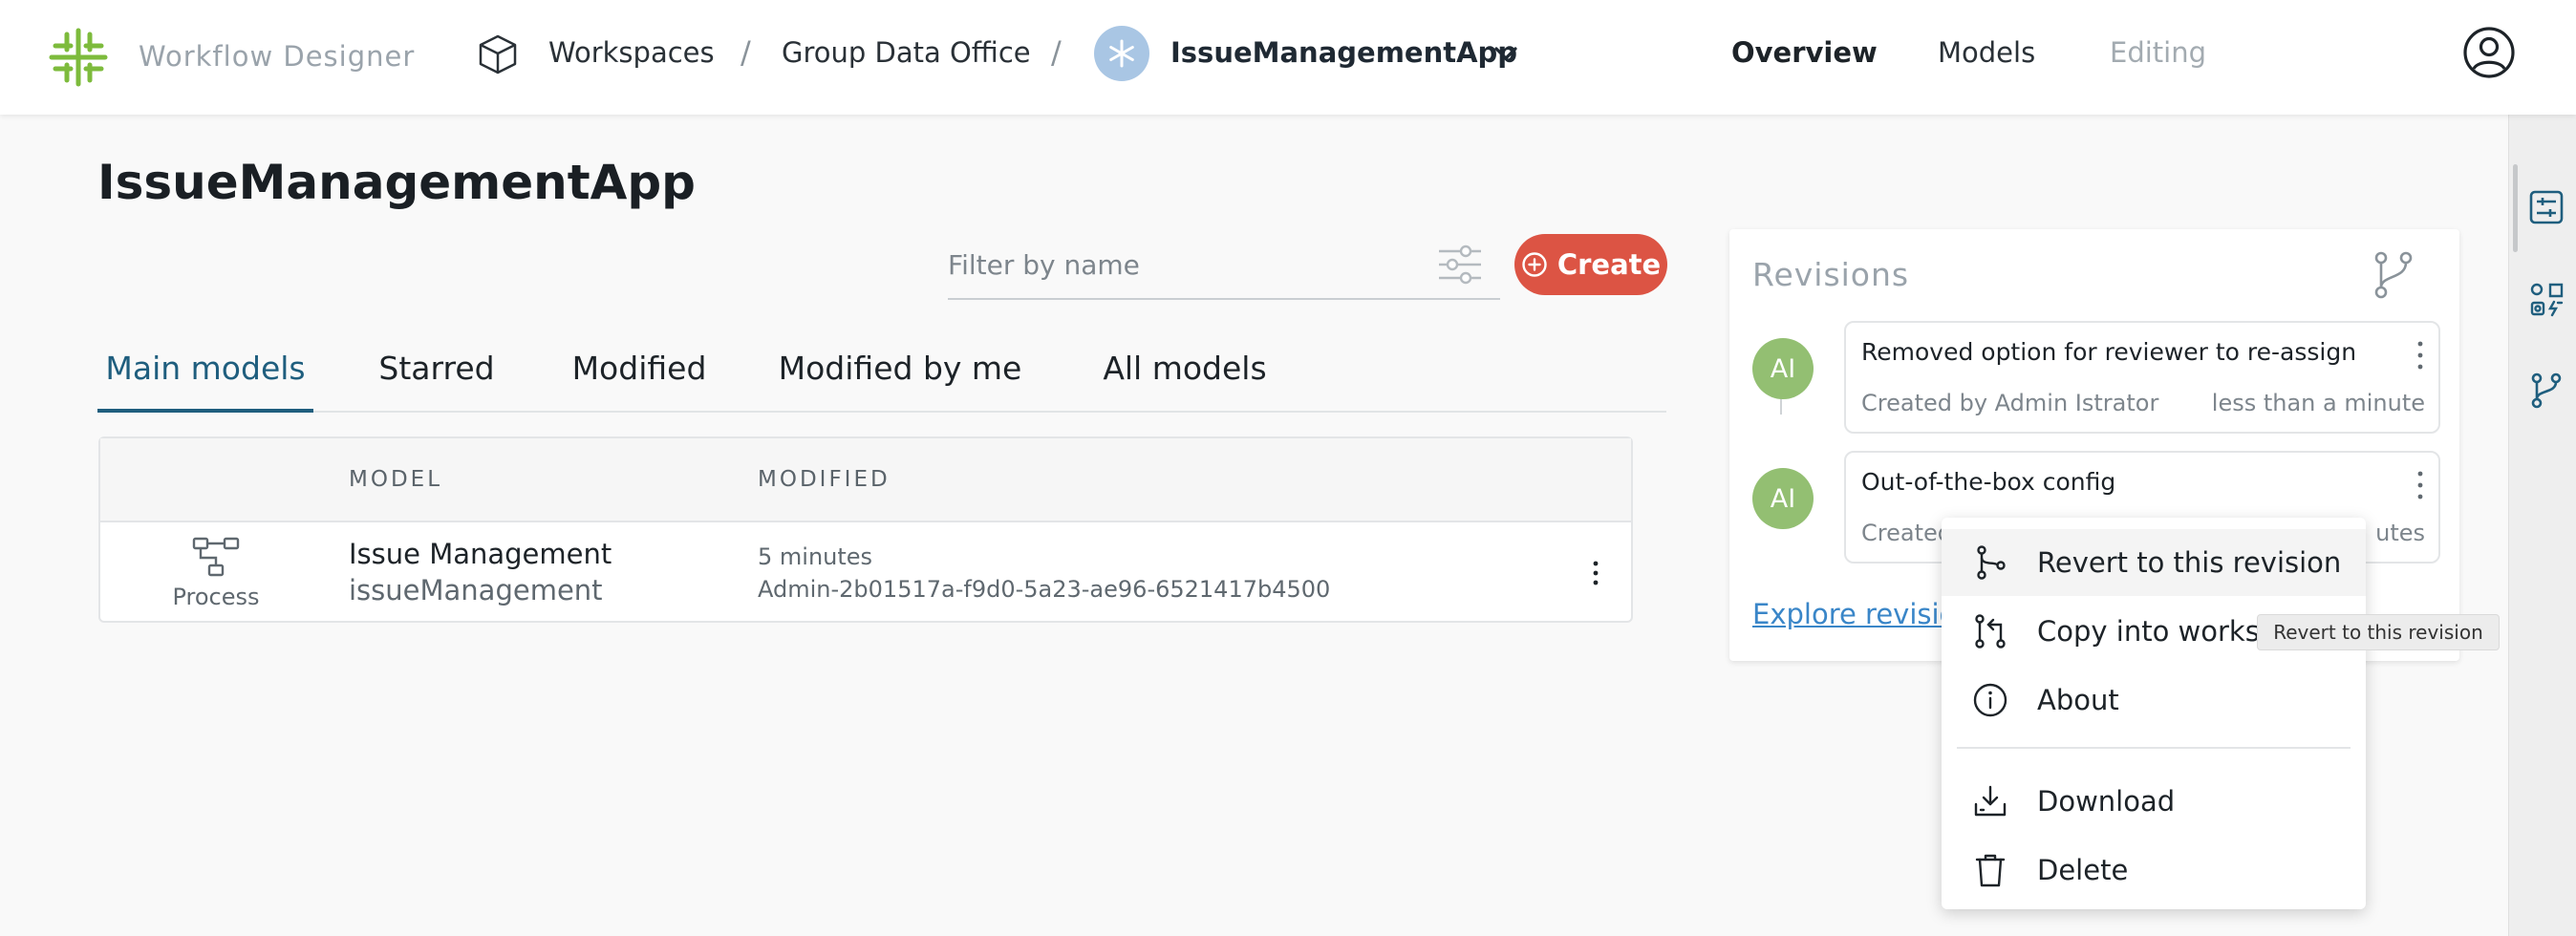  I want to click on tab-starred: Starred, so click(437, 378).